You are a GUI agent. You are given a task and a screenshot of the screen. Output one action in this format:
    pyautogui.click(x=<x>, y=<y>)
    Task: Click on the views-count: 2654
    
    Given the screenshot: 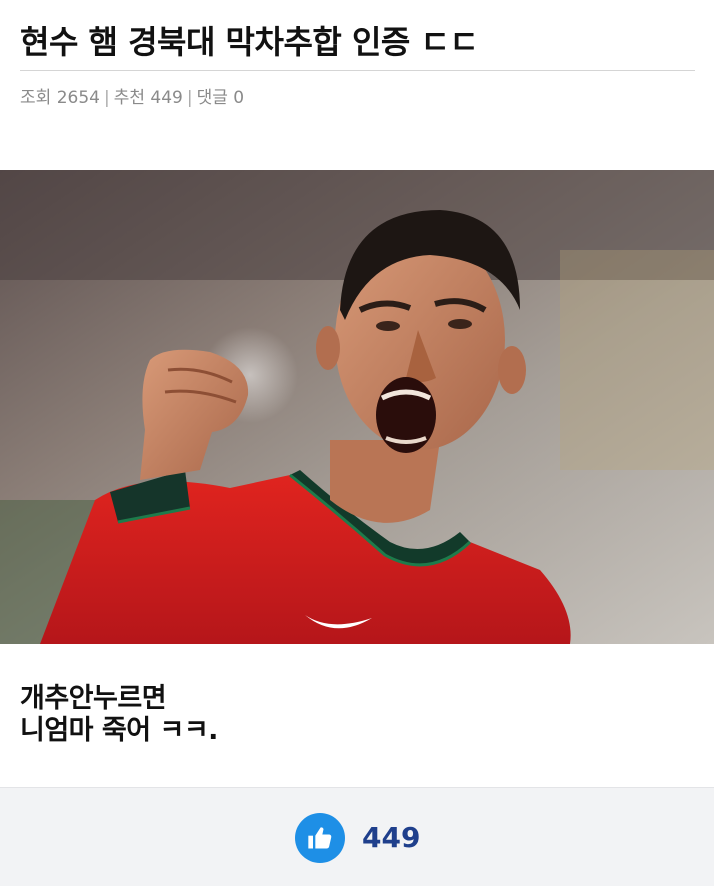 What is the action you would take?
    pyautogui.click(x=78, y=98)
    